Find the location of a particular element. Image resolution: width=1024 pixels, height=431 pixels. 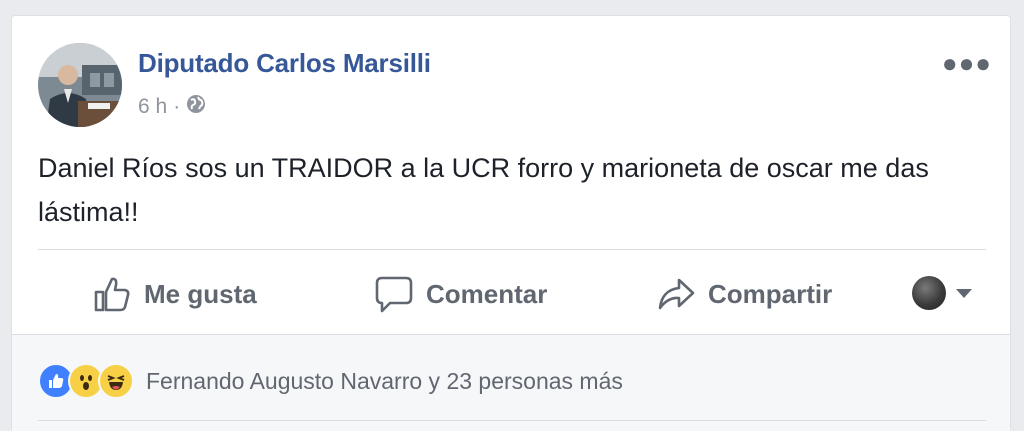

comment-button: Comentar is located at coordinates (460, 294).